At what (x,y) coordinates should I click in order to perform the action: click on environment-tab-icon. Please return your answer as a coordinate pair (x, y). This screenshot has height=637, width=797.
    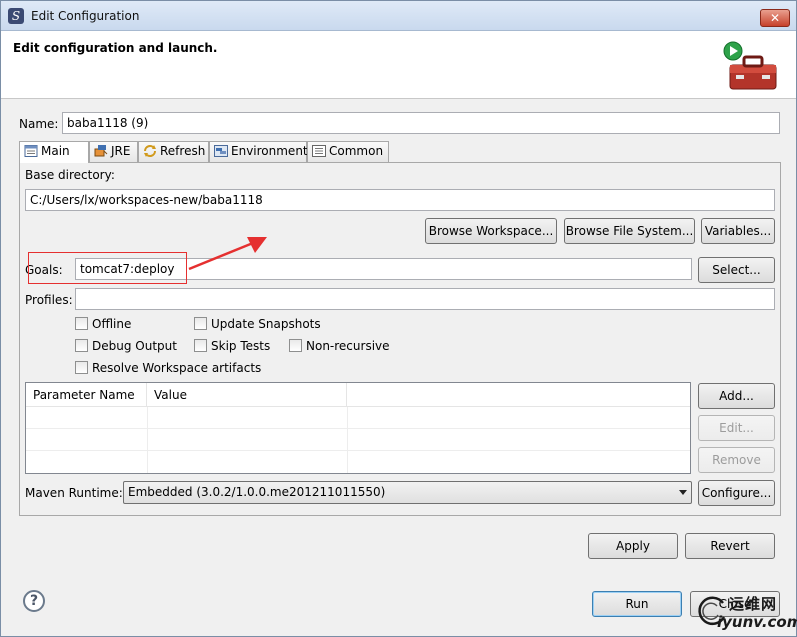
    Looking at the image, I should click on (221, 151).